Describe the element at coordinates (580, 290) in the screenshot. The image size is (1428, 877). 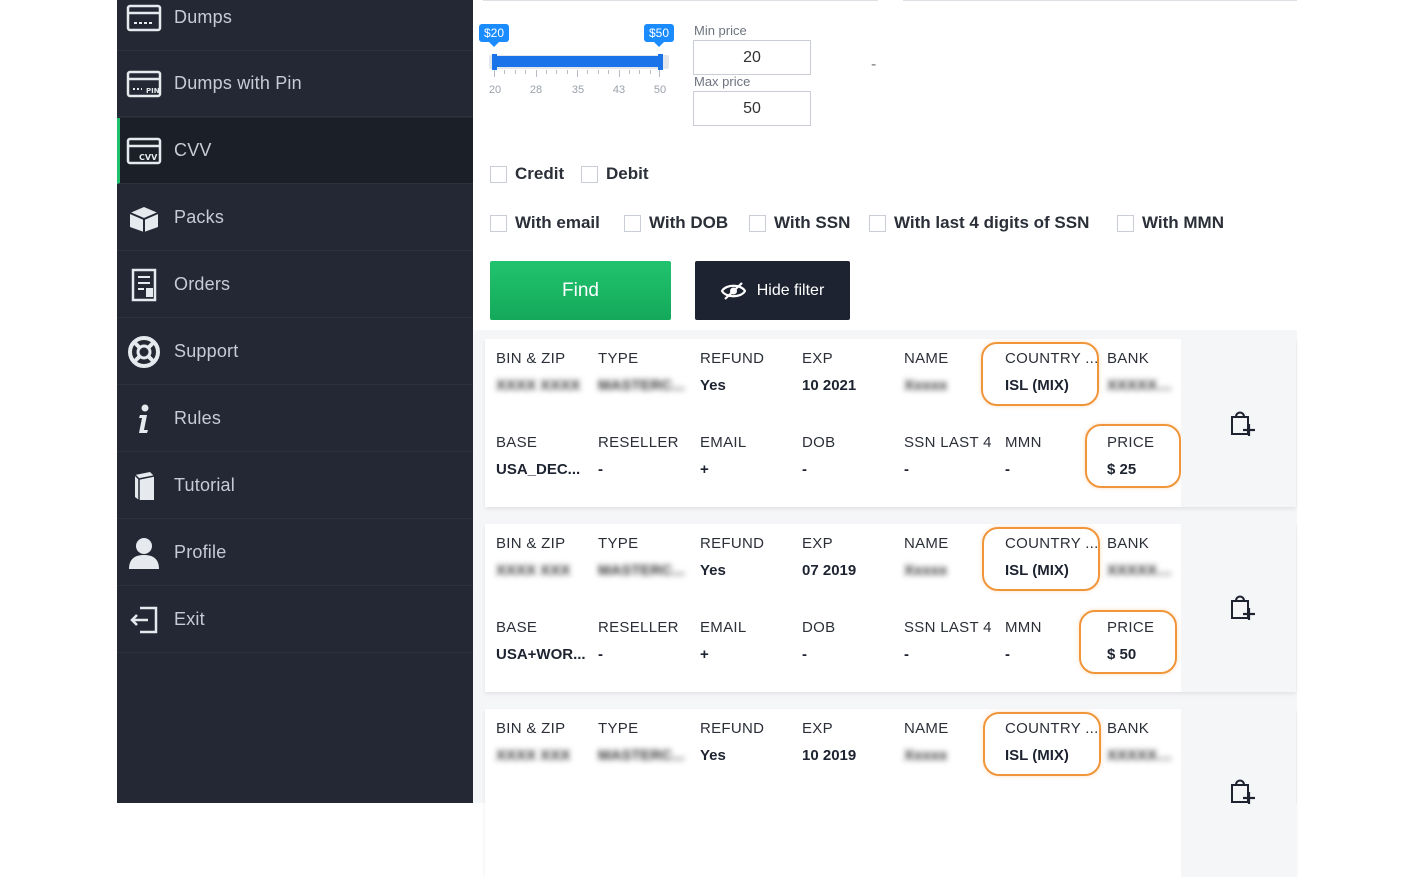
I see `find-button: Find` at that location.